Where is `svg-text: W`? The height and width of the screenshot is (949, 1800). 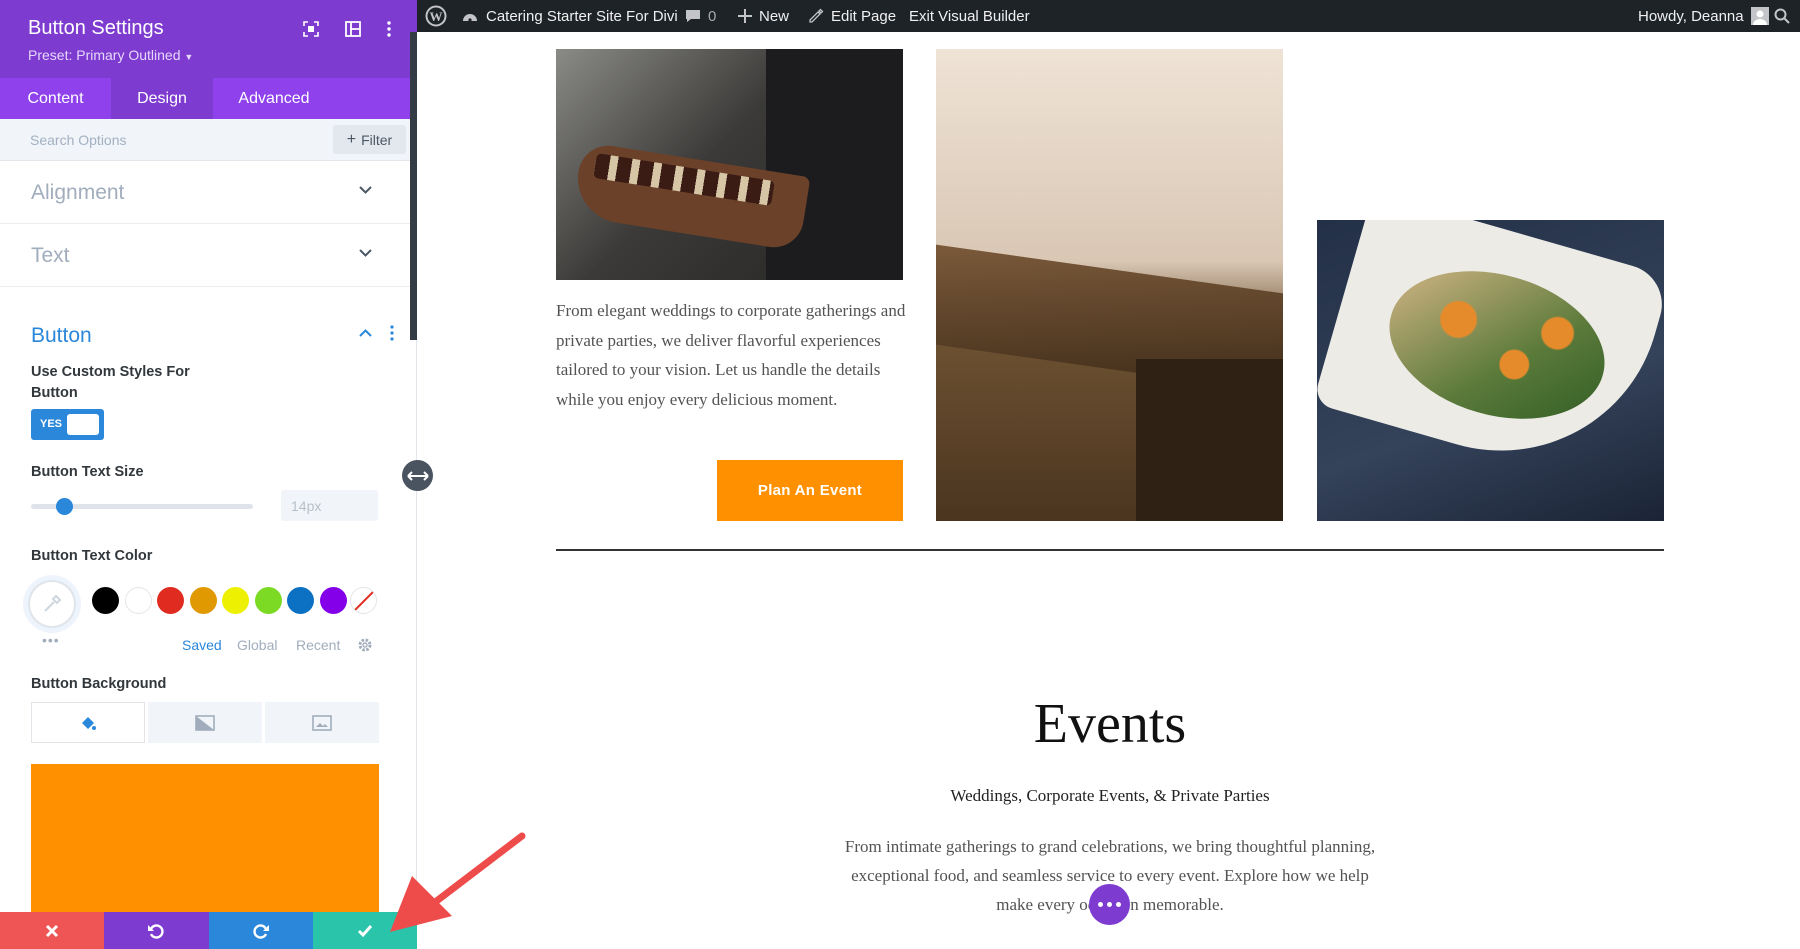 svg-text: W is located at coordinates (436, 16).